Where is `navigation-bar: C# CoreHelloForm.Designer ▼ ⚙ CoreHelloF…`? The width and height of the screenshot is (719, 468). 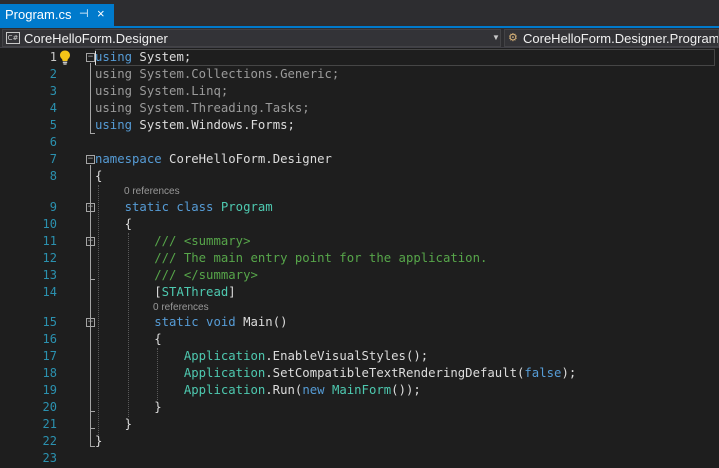
navigation-bar: C# CoreHelloForm.Designer ▼ ⚙ CoreHelloF… is located at coordinates (359, 38).